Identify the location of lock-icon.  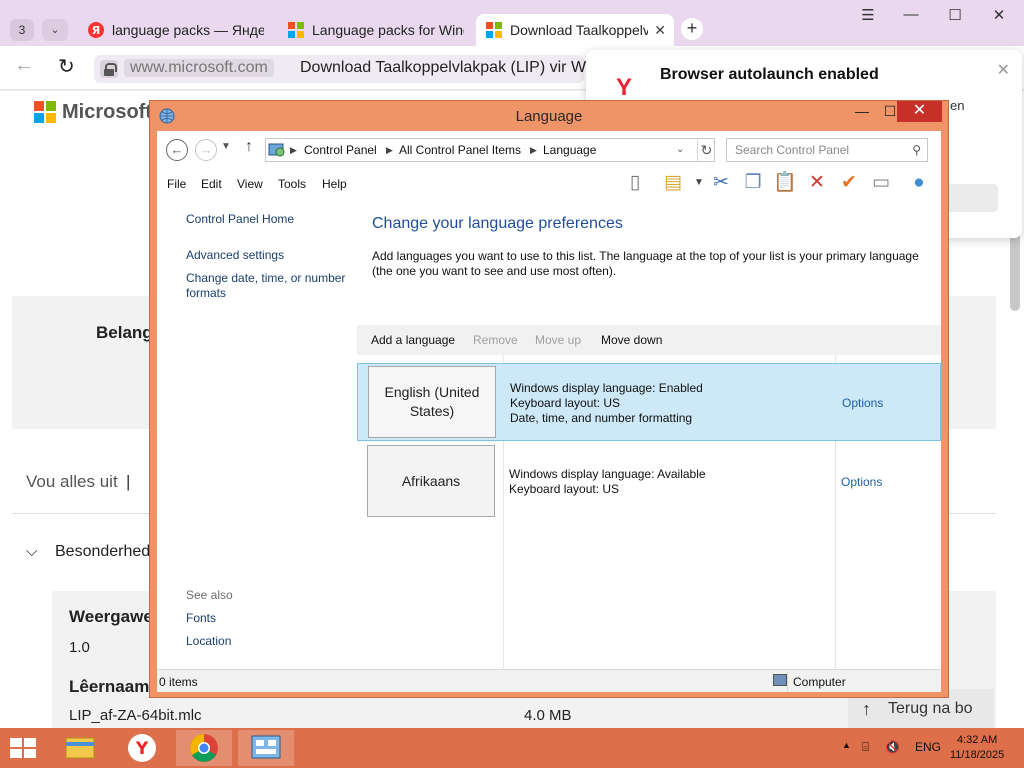
(109, 69).